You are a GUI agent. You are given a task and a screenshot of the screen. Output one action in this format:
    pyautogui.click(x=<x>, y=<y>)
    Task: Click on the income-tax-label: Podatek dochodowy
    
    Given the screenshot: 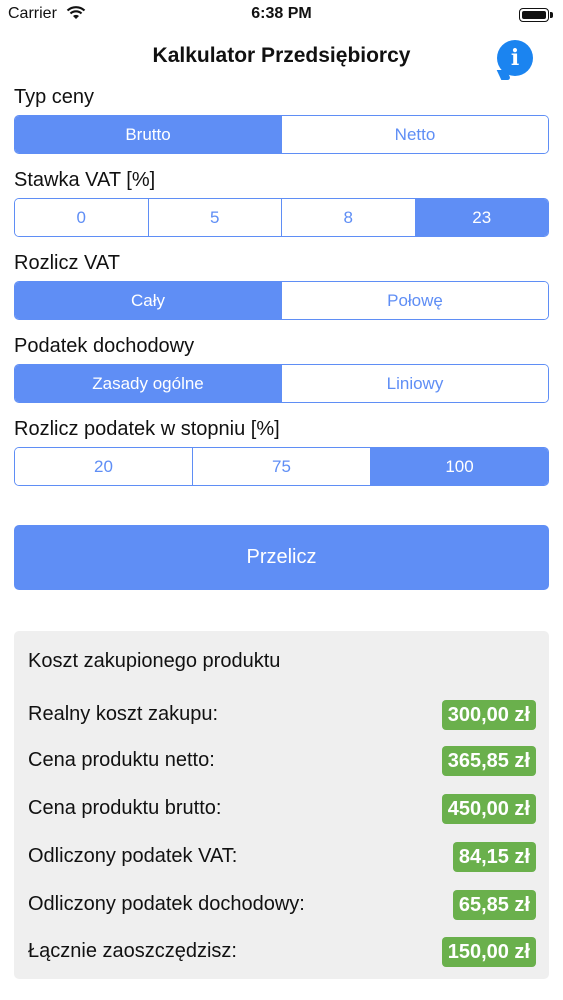 What is the action you would take?
    pyautogui.click(x=104, y=346)
    